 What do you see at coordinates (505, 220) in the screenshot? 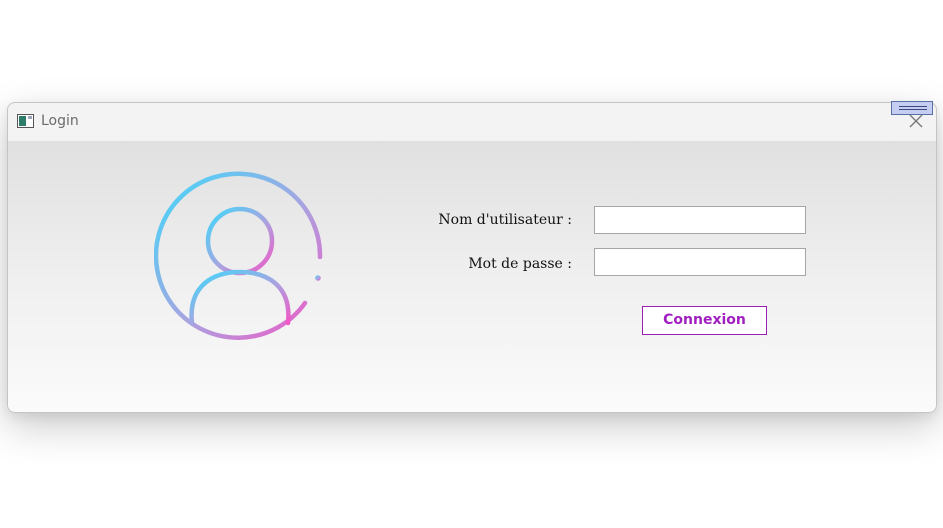
I see `username-label: Nom d'utilisateur :` at bounding box center [505, 220].